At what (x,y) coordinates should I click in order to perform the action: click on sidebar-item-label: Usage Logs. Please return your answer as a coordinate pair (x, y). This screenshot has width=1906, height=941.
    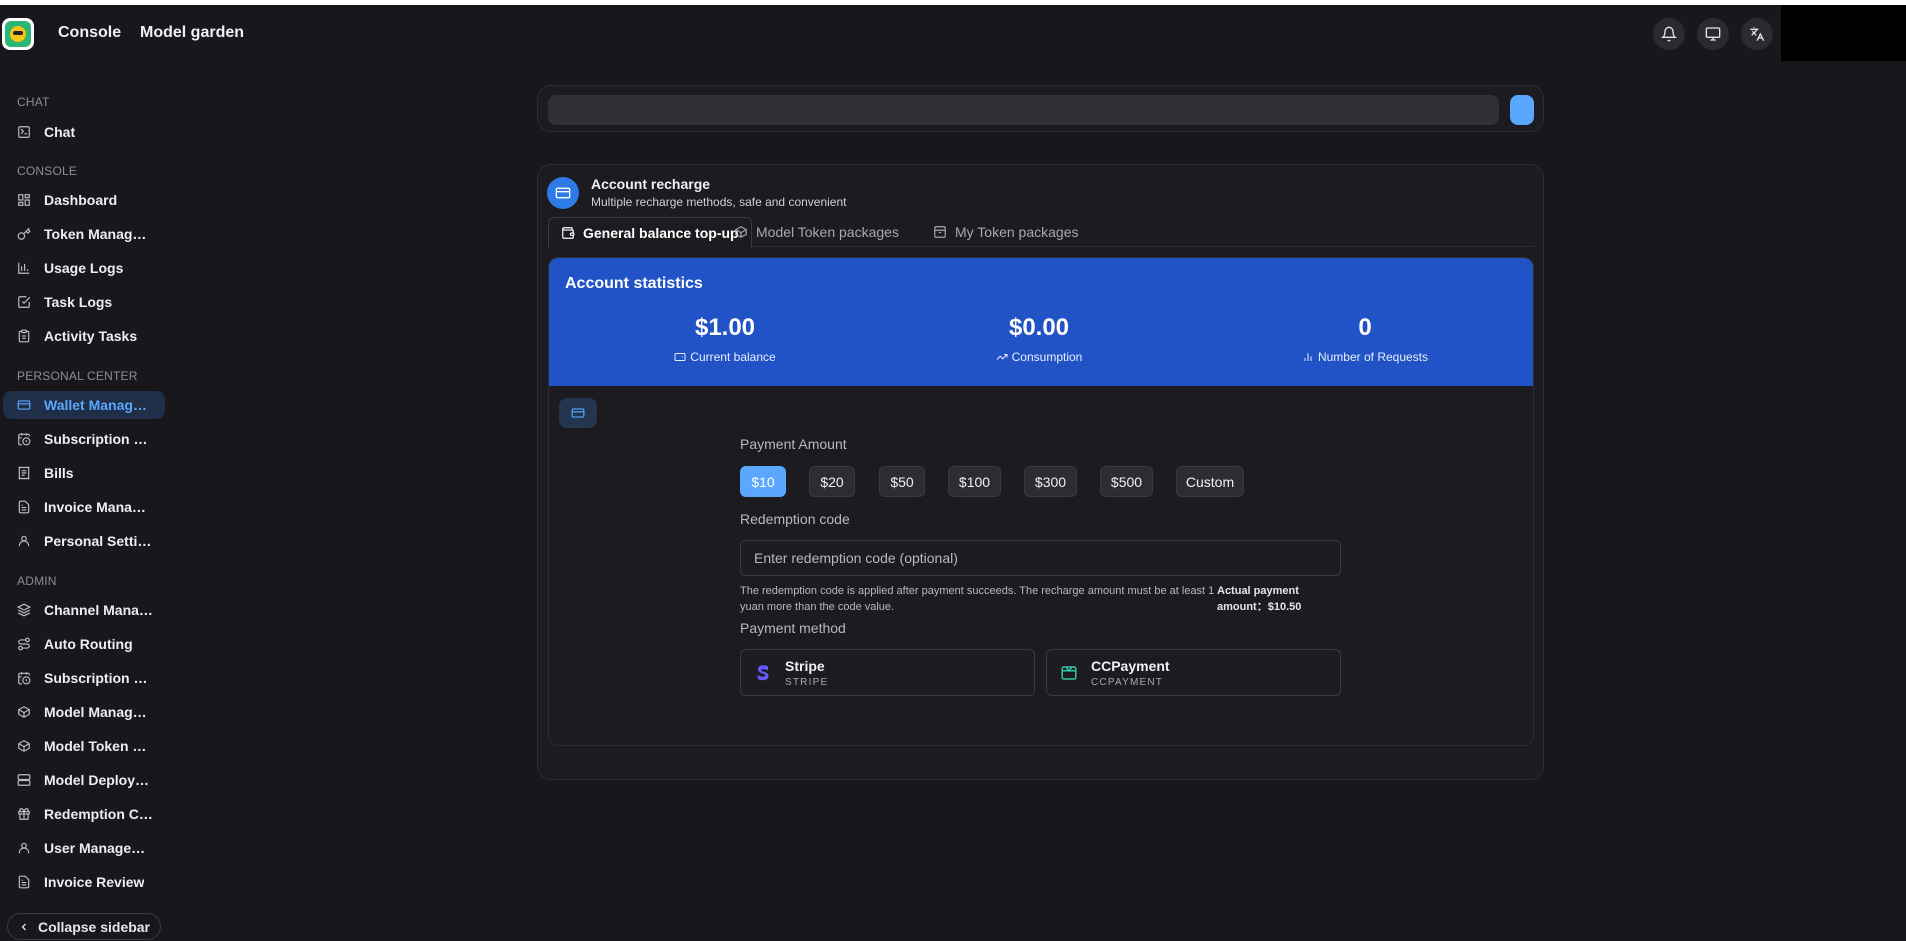
    Looking at the image, I should click on (84, 268).